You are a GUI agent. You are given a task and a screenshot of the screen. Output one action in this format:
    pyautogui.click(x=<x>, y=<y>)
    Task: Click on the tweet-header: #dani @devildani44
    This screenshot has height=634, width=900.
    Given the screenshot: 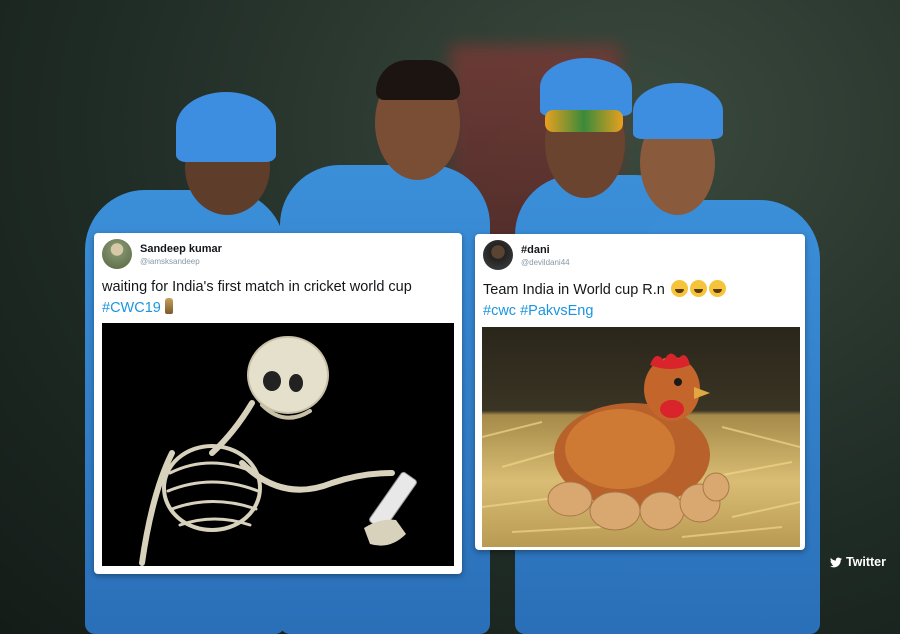 What is the action you would take?
    pyautogui.click(x=526, y=255)
    